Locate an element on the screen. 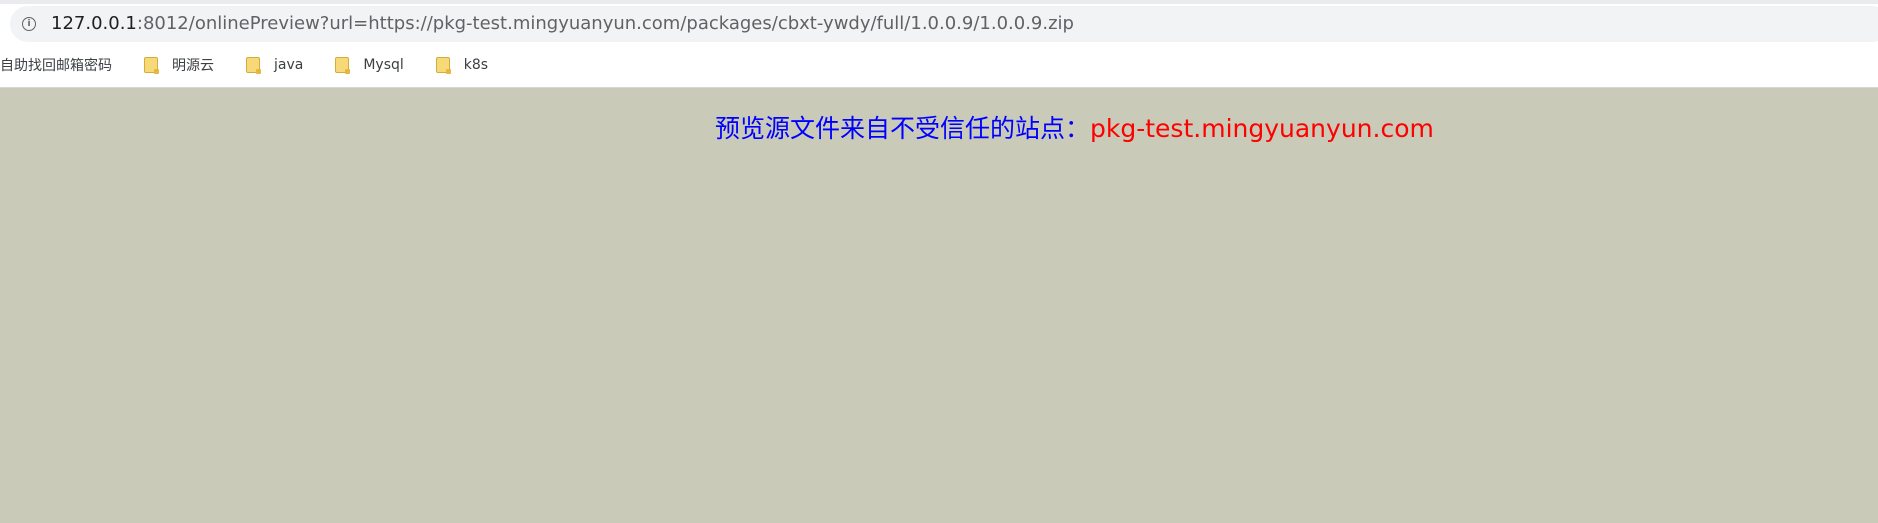 The height and width of the screenshot is (523, 1878). bookmark-folder-mysql: Mysql is located at coordinates (373, 65).